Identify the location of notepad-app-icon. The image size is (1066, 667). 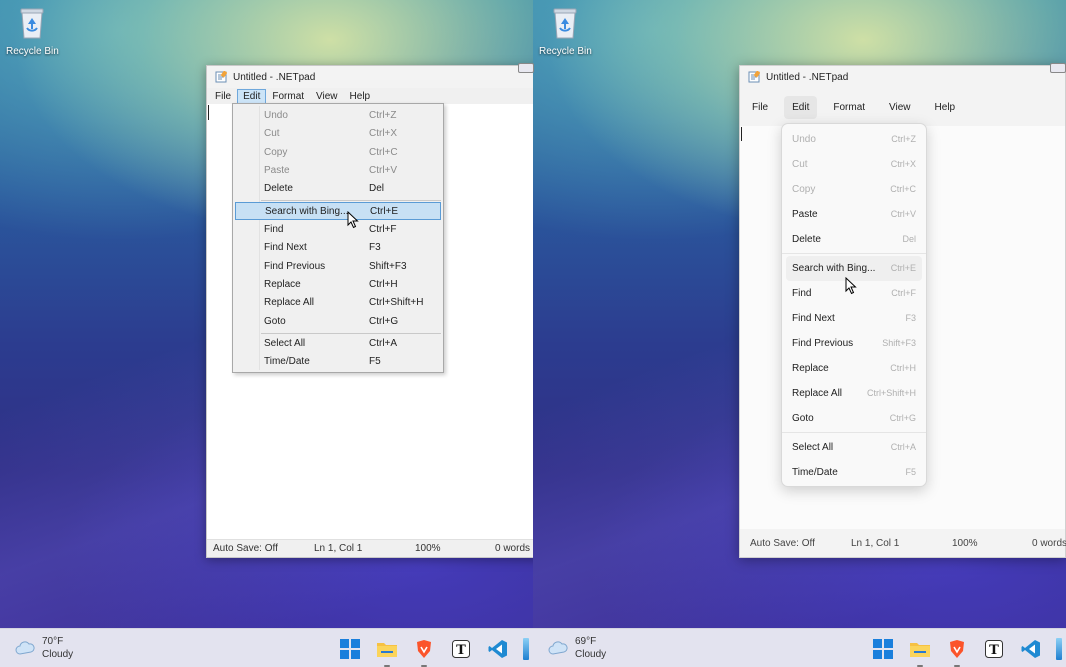
(221, 77).